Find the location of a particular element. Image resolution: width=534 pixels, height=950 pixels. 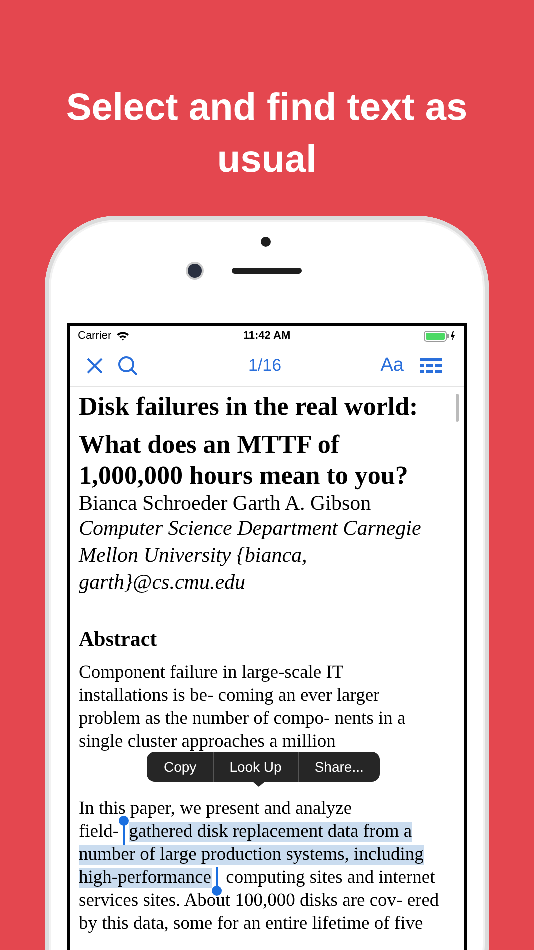

document-title: Disk failures in the real world: is located at coordinates (248, 406).